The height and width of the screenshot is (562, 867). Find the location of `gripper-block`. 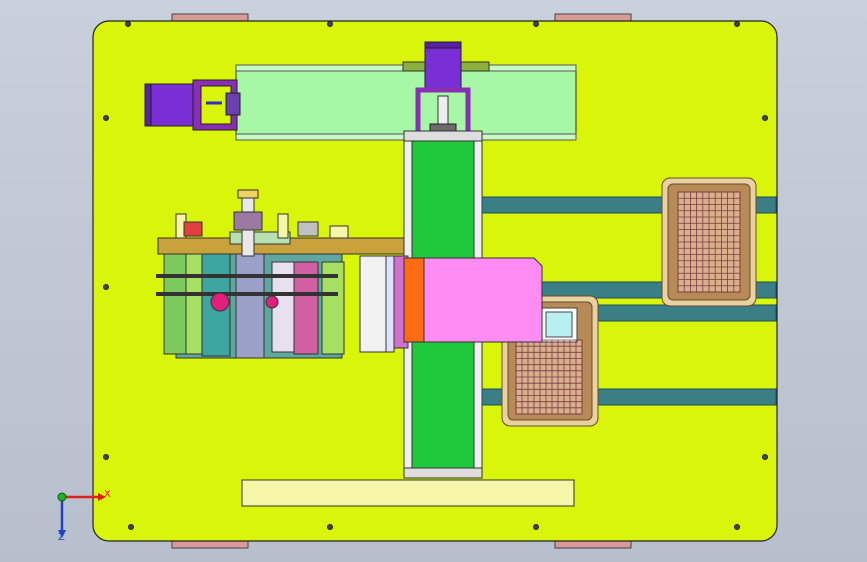

gripper-block is located at coordinates (466, 302).